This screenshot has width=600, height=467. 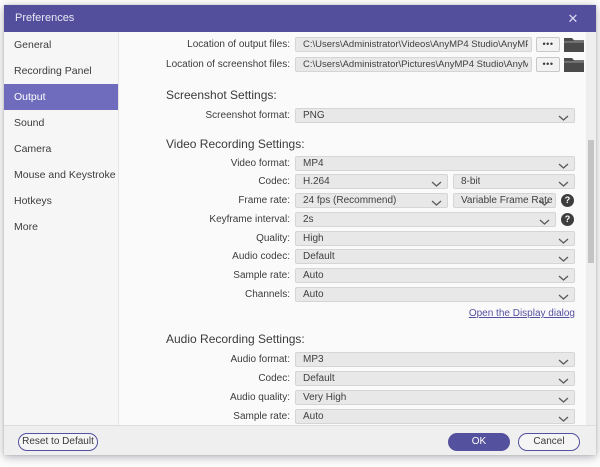 What do you see at coordinates (435, 397) in the screenshot?
I see `audio-quality-dropdown: Very High` at bounding box center [435, 397].